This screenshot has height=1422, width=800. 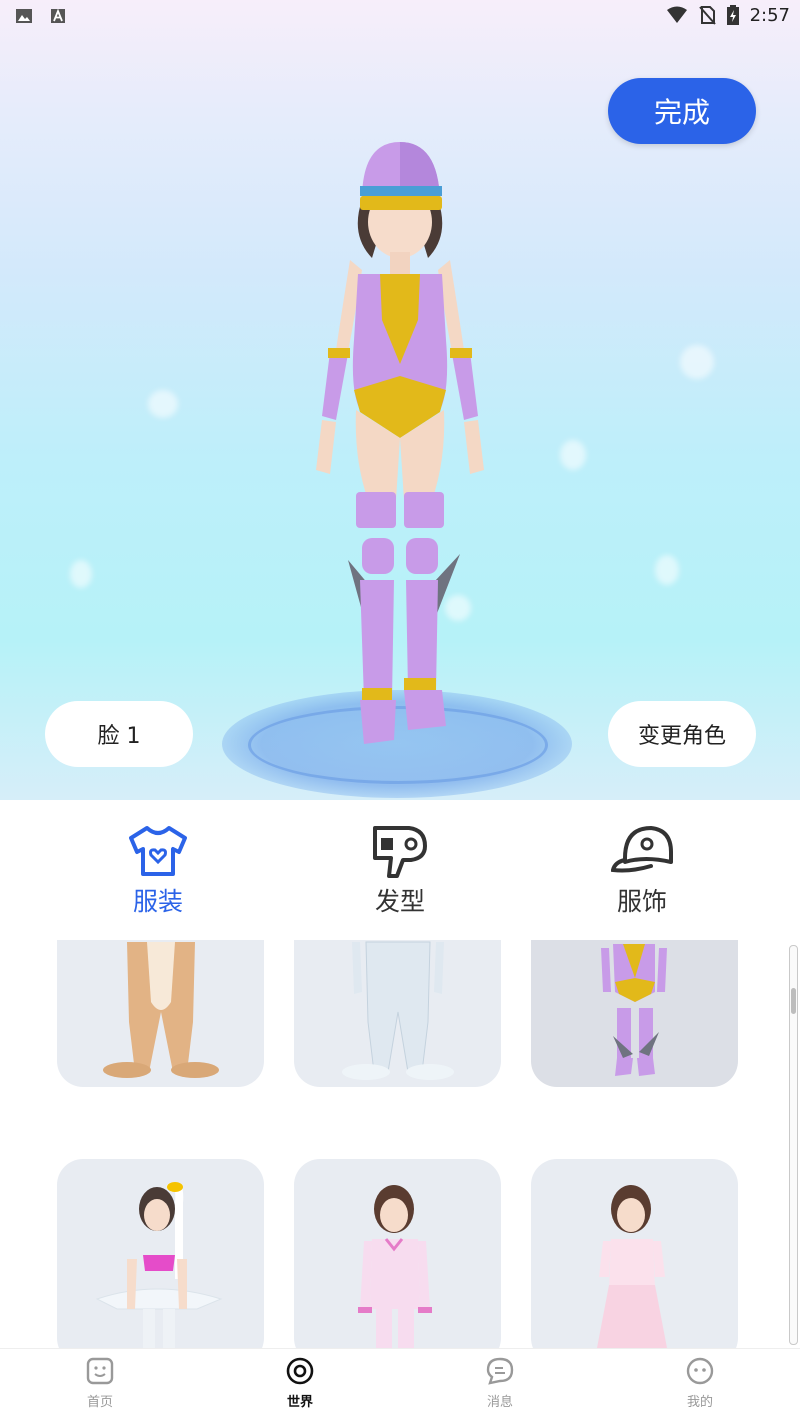 I want to click on world-circle-icon, so click(x=300, y=1371).